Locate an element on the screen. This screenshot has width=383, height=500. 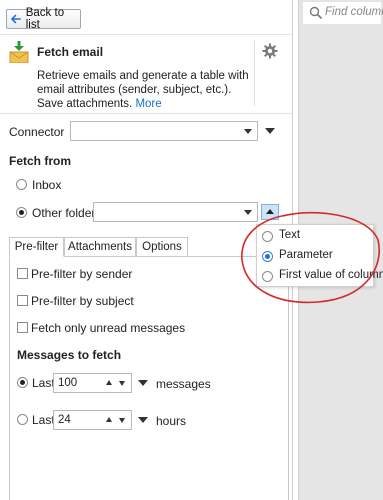
messages-type-dropdown-icon is located at coordinates (143, 383).